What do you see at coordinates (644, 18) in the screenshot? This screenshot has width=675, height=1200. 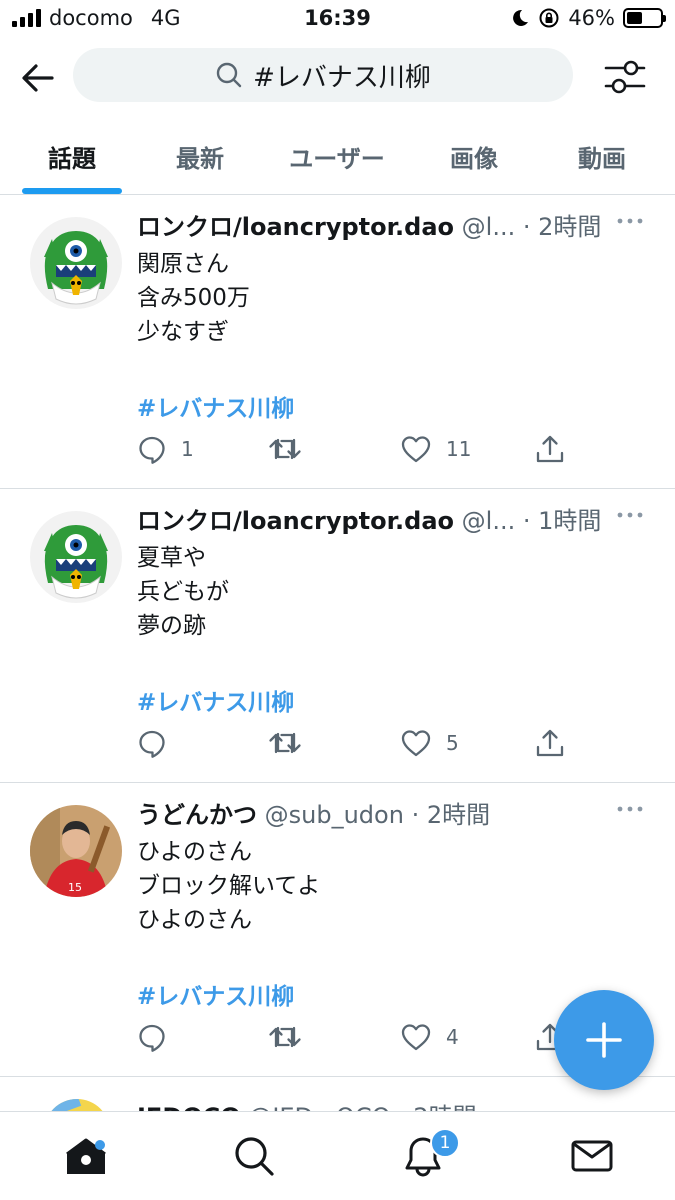 I see `battery-icon` at bounding box center [644, 18].